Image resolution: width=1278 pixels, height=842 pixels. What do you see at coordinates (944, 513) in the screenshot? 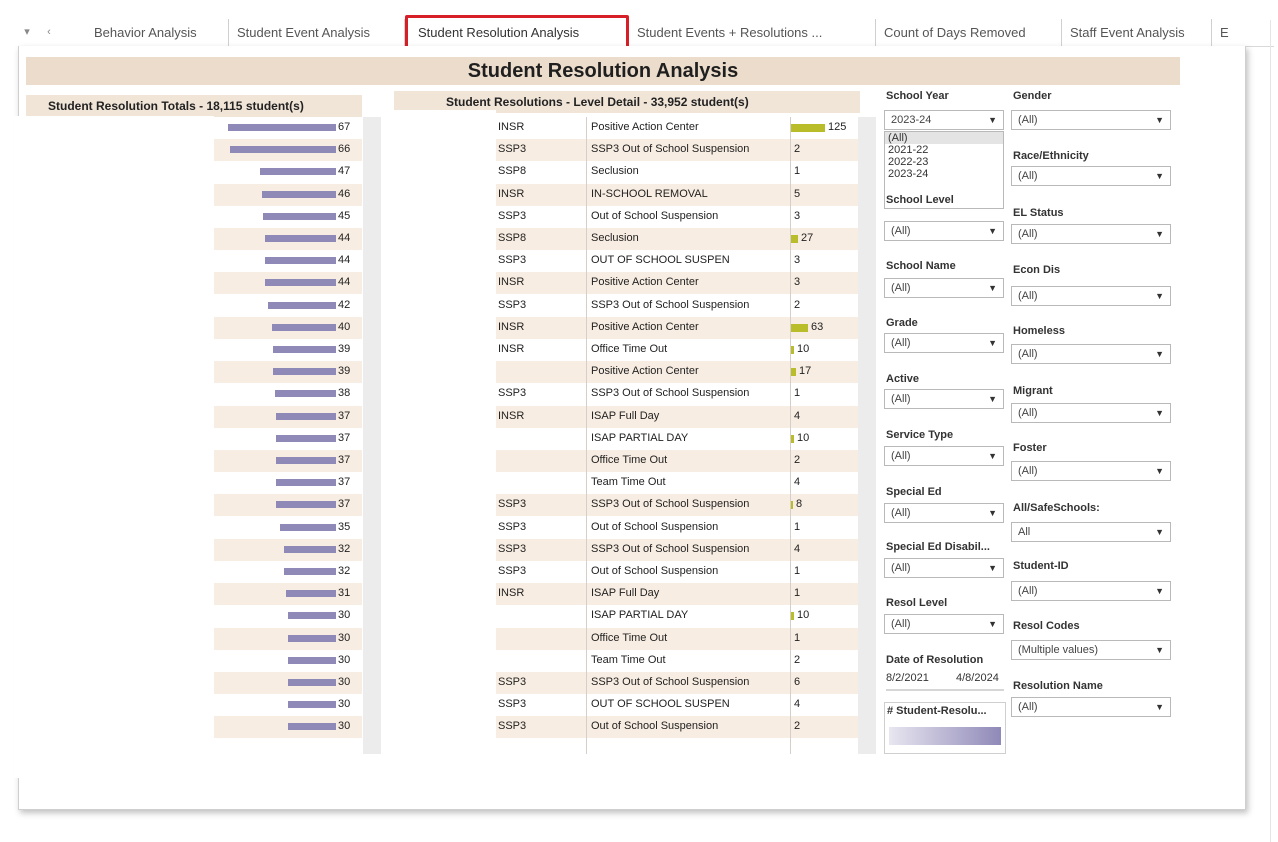
I see `special-ed-select: (All) ▼` at bounding box center [944, 513].